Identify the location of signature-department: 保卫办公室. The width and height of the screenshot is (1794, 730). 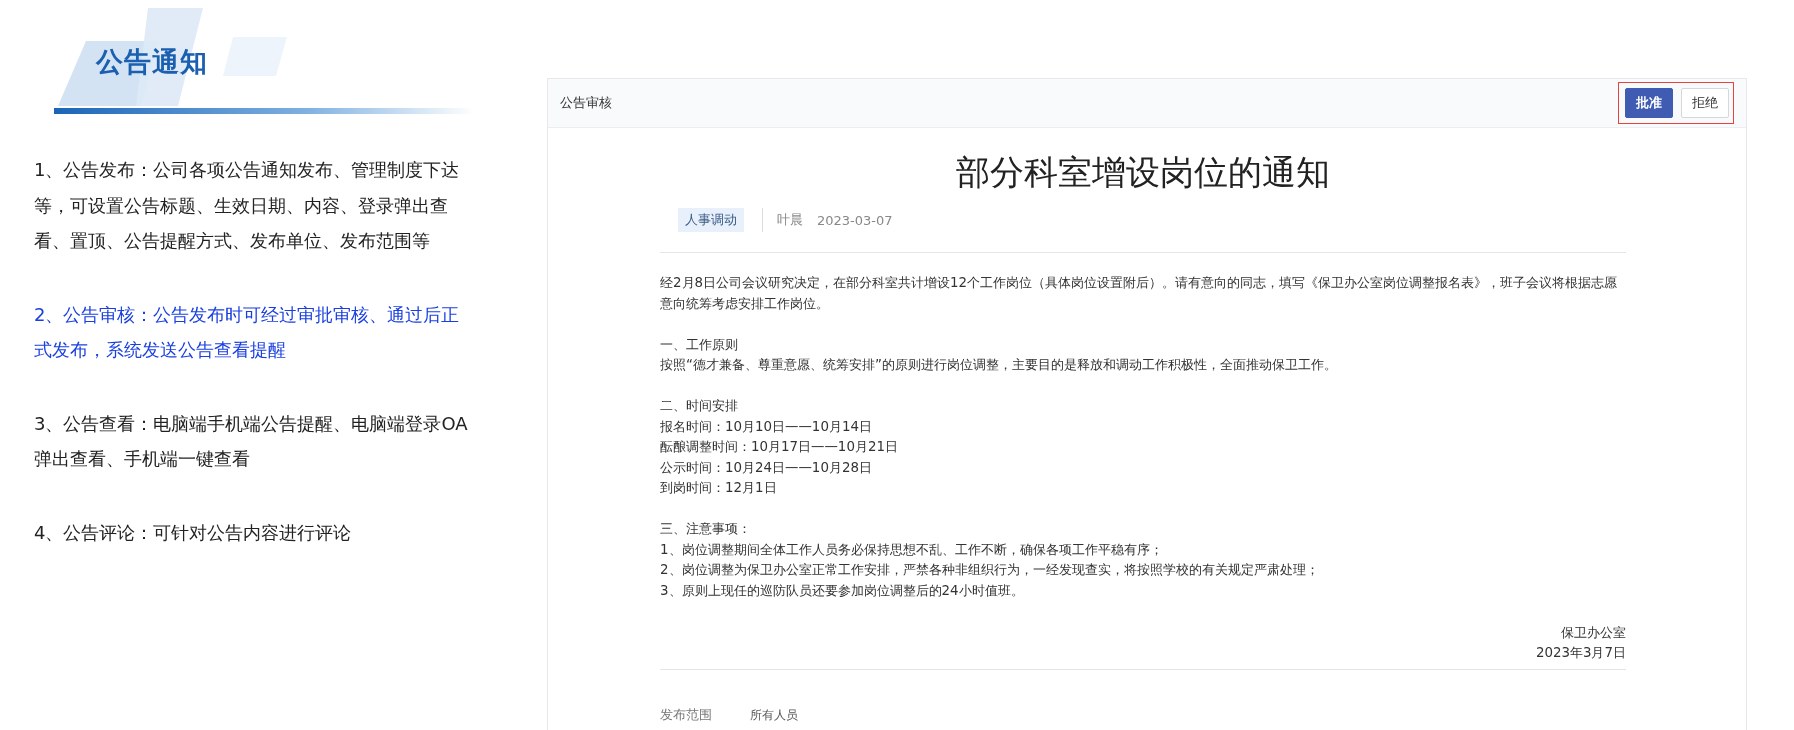
(1593, 633).